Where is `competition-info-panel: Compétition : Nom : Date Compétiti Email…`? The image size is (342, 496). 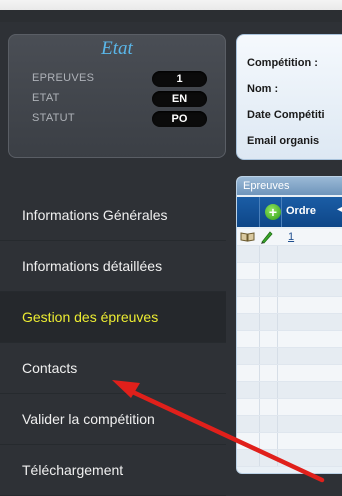 competition-info-panel: Compétition : Nom : Date Compétiti Email… is located at coordinates (289, 97).